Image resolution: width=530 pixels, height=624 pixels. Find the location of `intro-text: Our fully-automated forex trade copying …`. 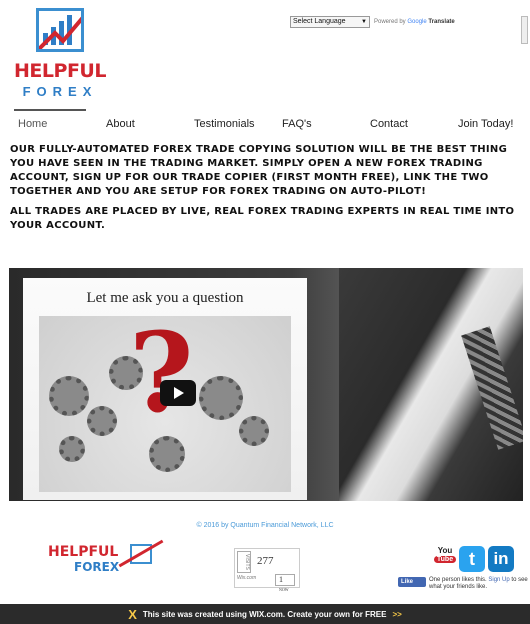

intro-text: Our fully-automated forex trade copying … is located at coordinates (266, 191).